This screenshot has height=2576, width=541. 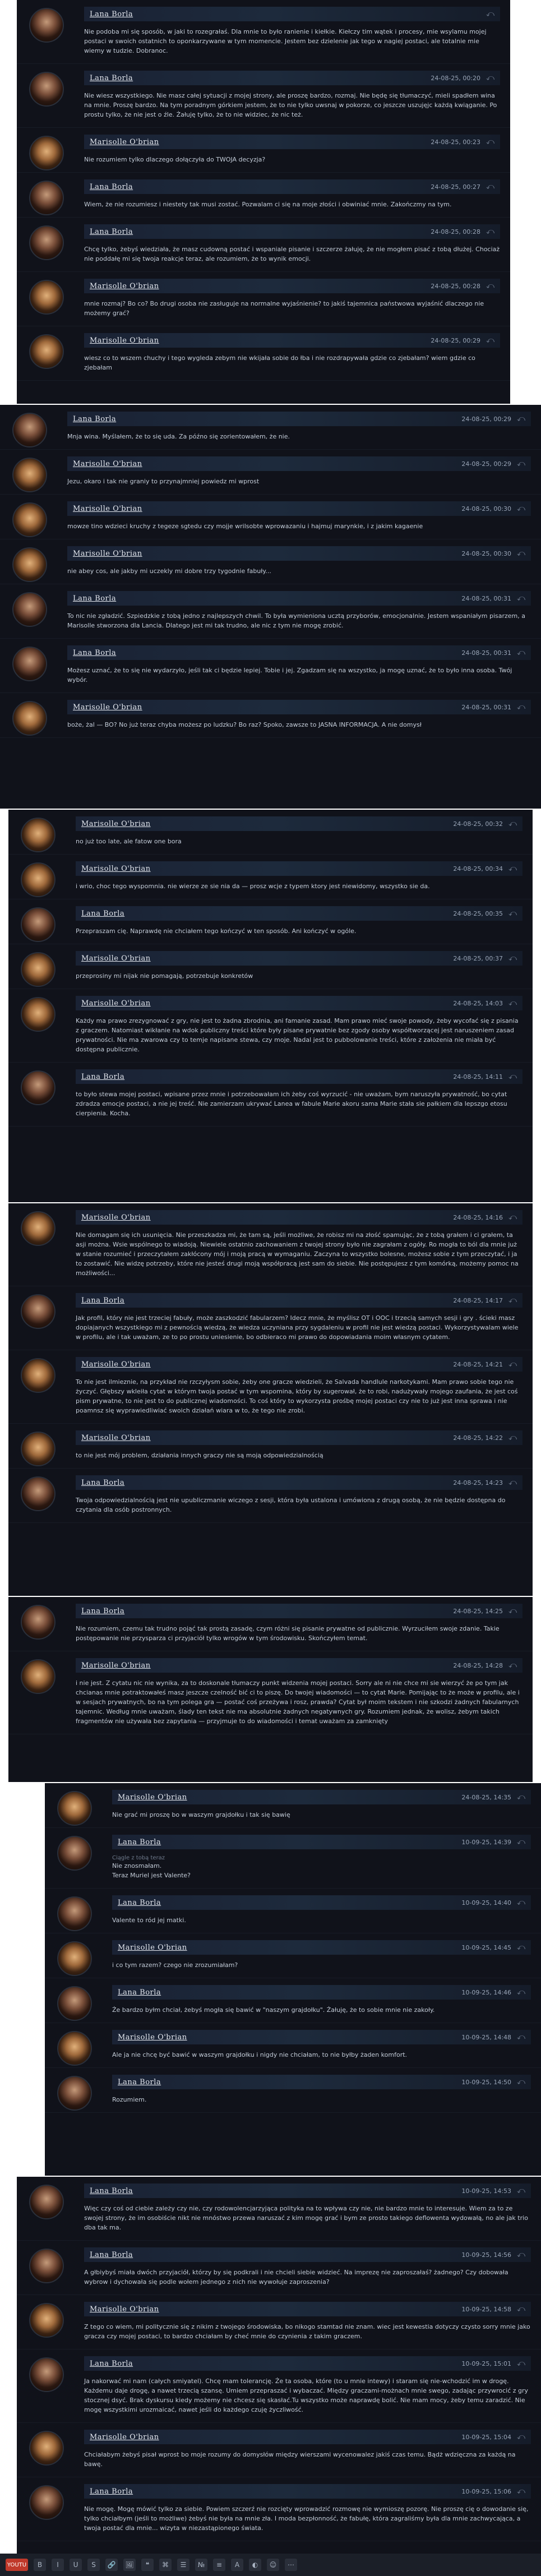 I want to click on quote-icon: ❝, so click(x=147, y=2565).